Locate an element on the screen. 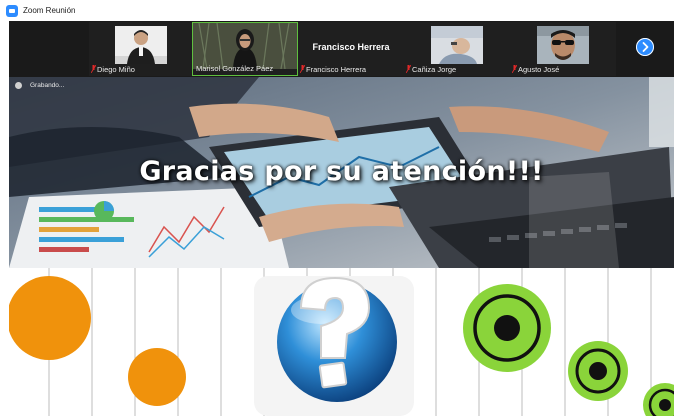 Image resolution: width=683 pixels, height=416 pixels. window-titlebar: Zoom Reunión is located at coordinates (341, 10).